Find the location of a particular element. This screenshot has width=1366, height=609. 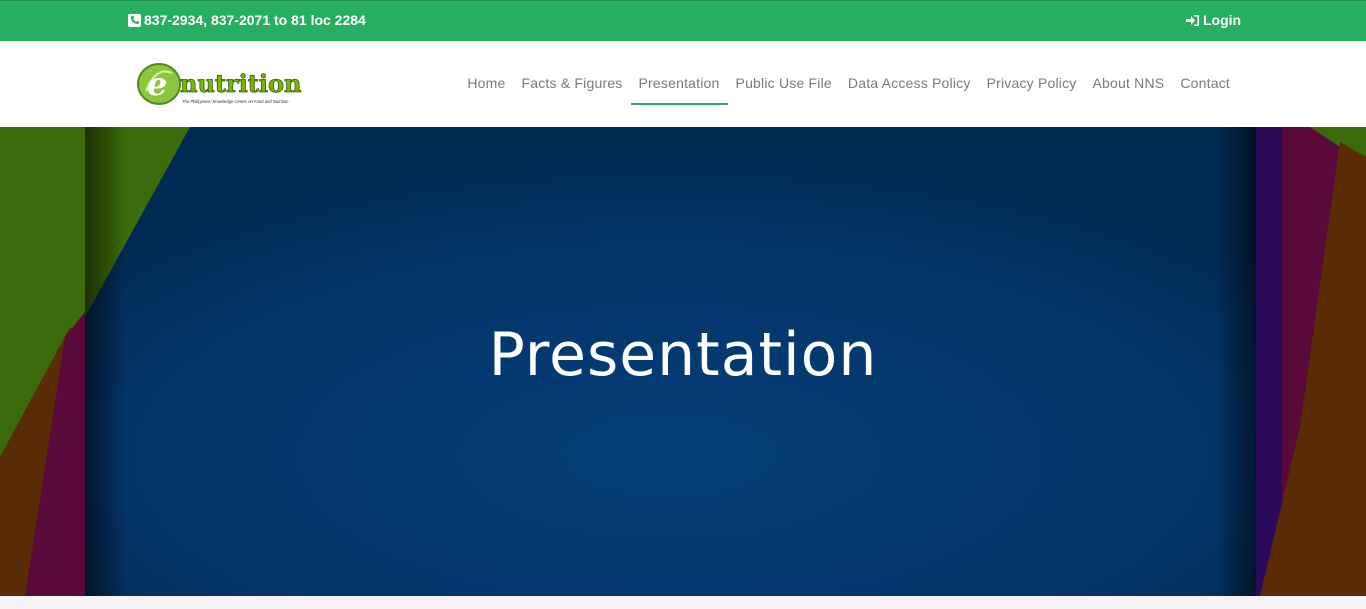

phone-info: 837-2934, 837-2071 to 81 loc 2284 is located at coordinates (247, 20).